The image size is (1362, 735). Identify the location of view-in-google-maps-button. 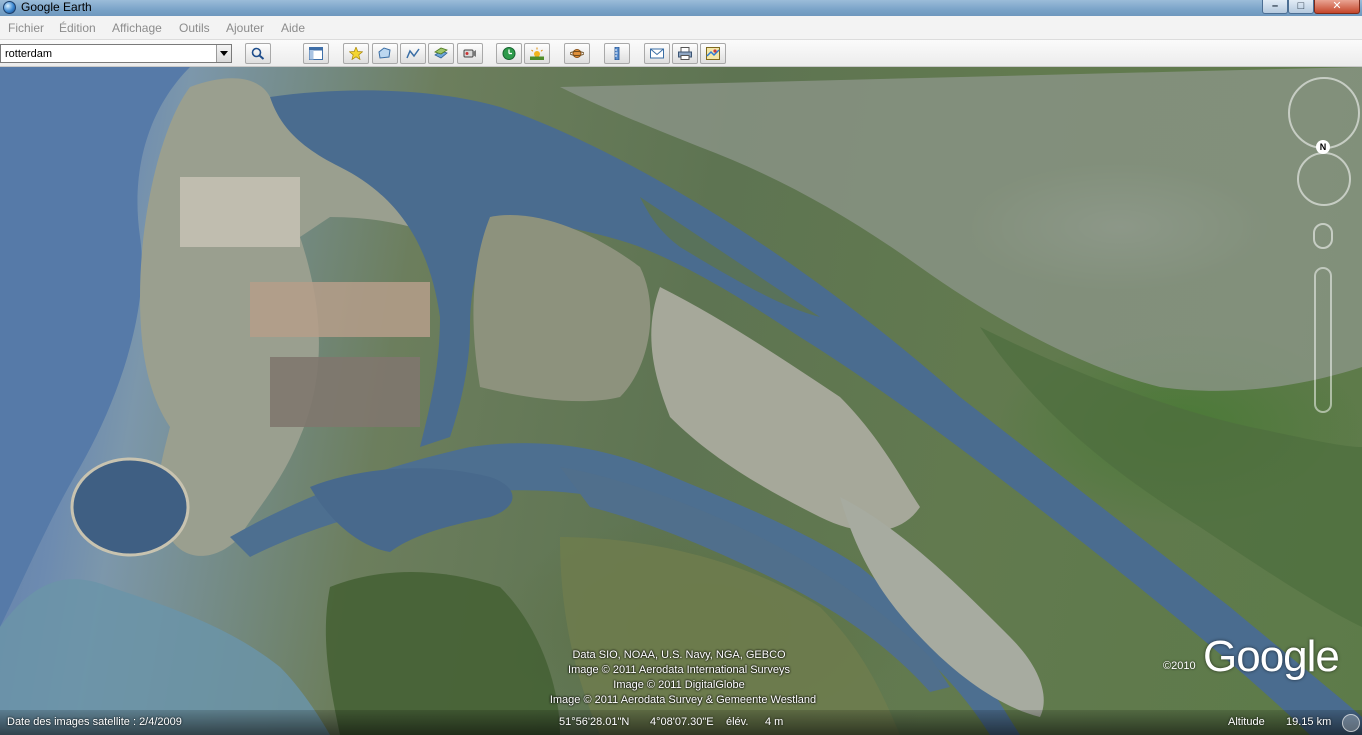
(713, 53).